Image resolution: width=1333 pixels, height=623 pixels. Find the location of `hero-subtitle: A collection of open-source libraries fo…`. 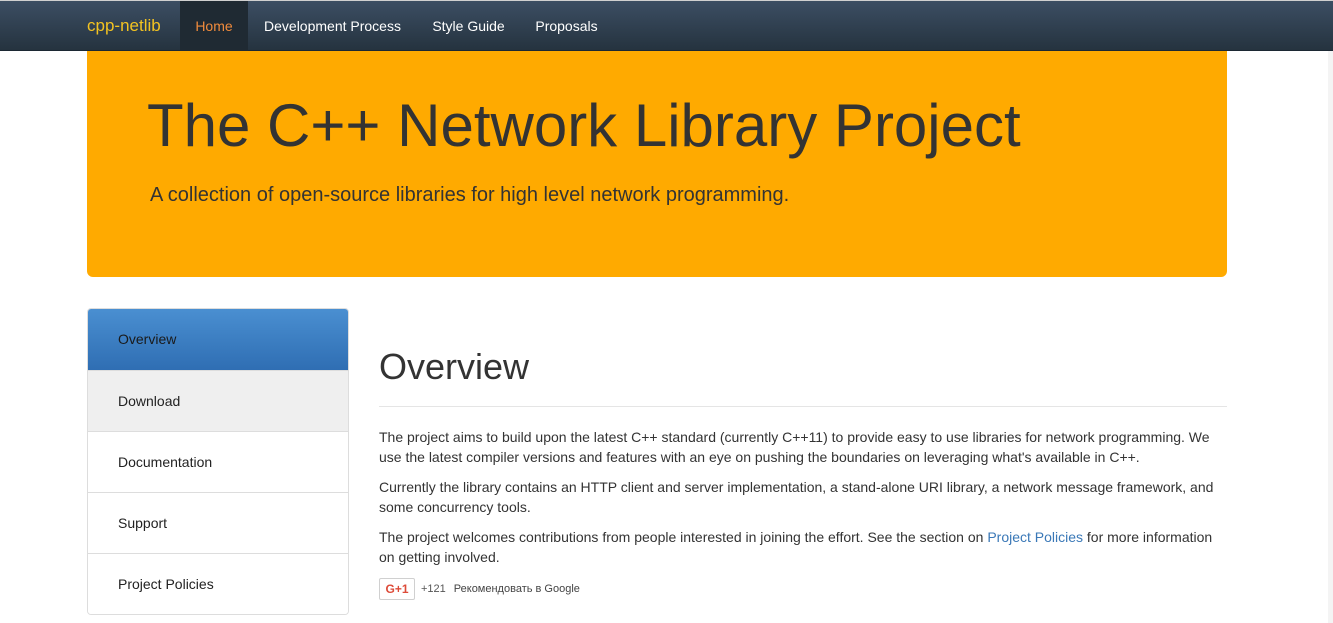

hero-subtitle: A collection of open-source libraries fo… is located at coordinates (470, 195).